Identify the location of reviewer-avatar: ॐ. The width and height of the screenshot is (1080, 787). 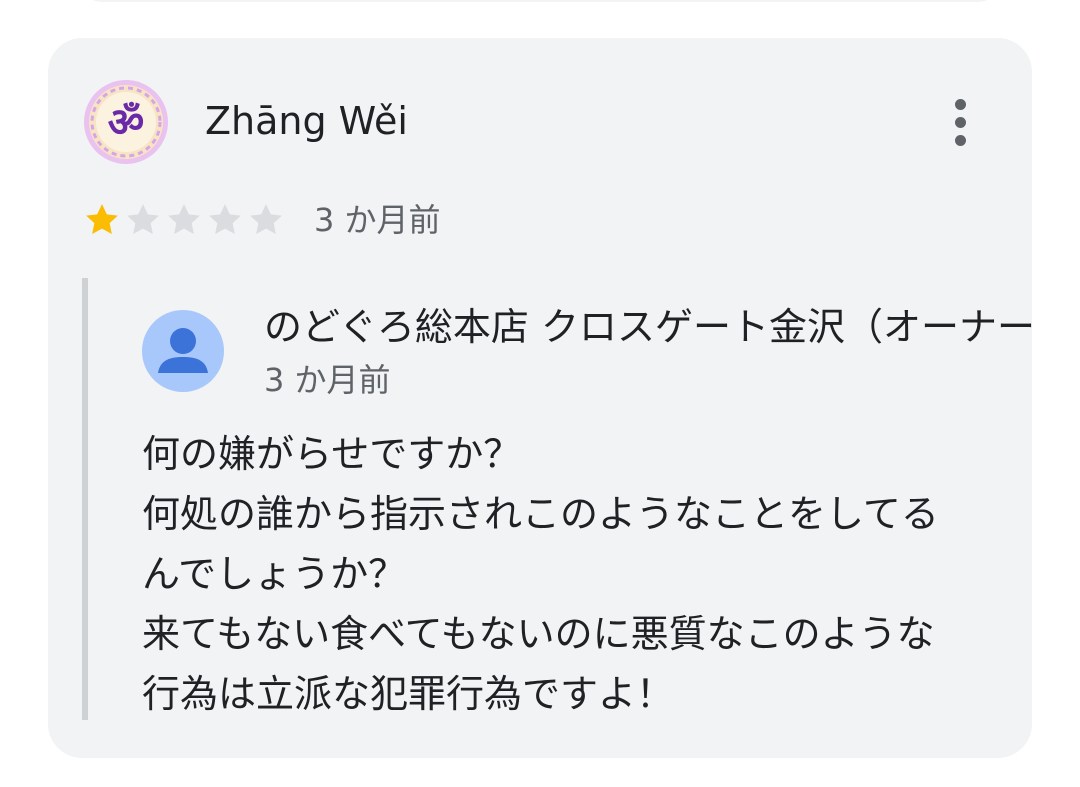
(126, 122).